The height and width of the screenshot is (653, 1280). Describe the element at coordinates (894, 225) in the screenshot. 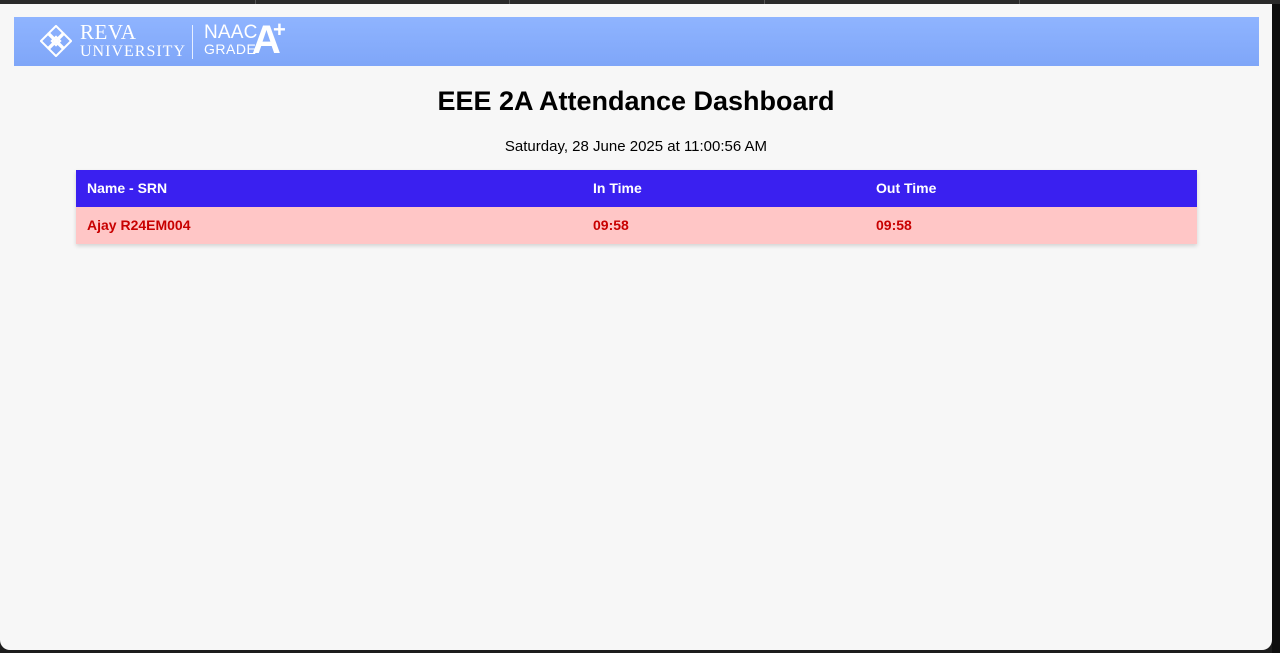

I see `cell-out-time: 09:58` at that location.